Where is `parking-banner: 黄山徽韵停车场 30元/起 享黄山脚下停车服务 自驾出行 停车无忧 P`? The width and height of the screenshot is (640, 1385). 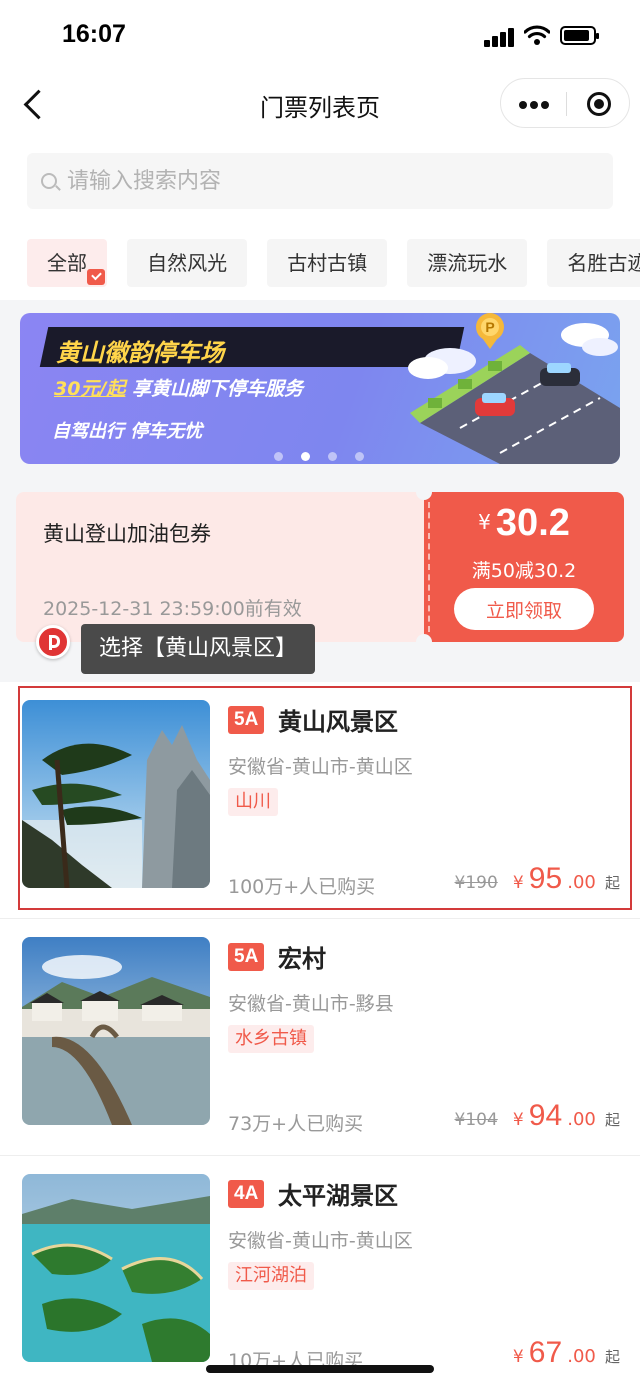
parking-banner: 黄山徽韵停车场 30元/起 享黄山脚下停车服务 自驾出行 停车无忧 P is located at coordinates (320, 388).